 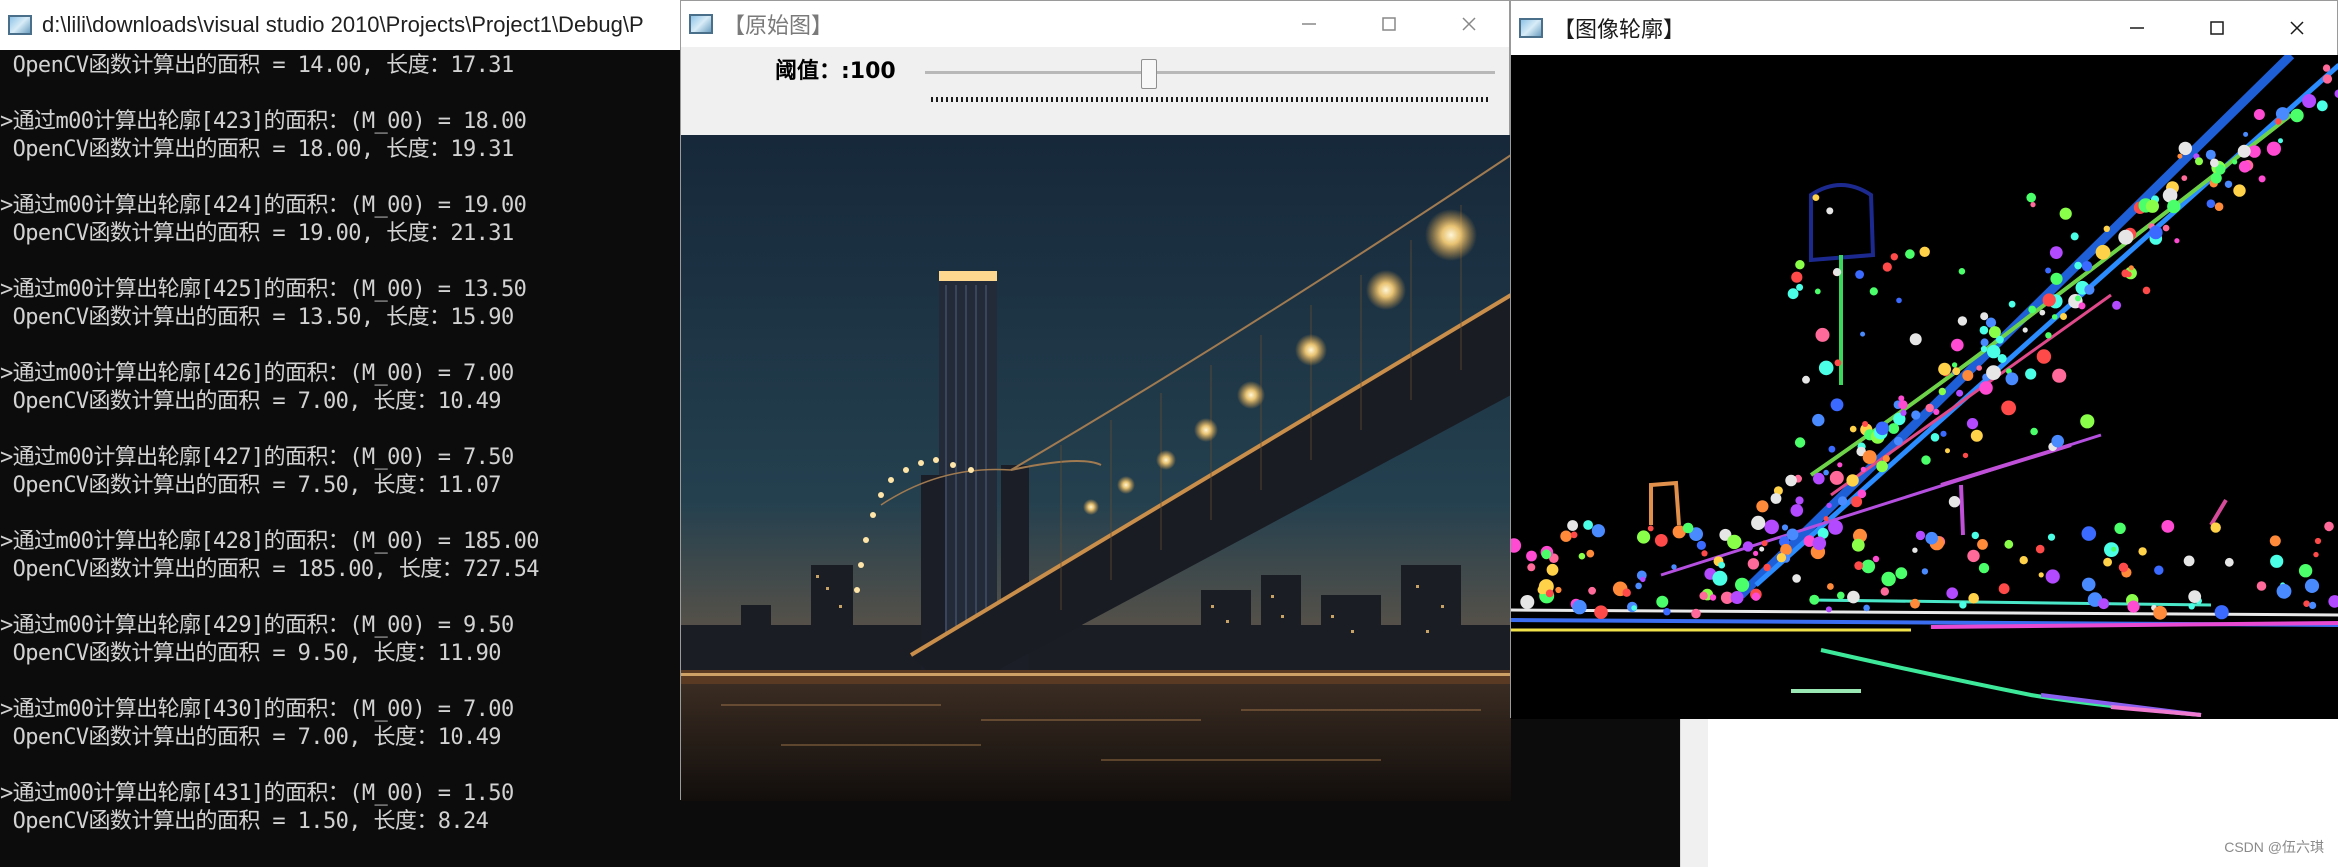 What do you see at coordinates (1095, 91) in the screenshot?
I see `trackbar-area: 阈值：:100` at bounding box center [1095, 91].